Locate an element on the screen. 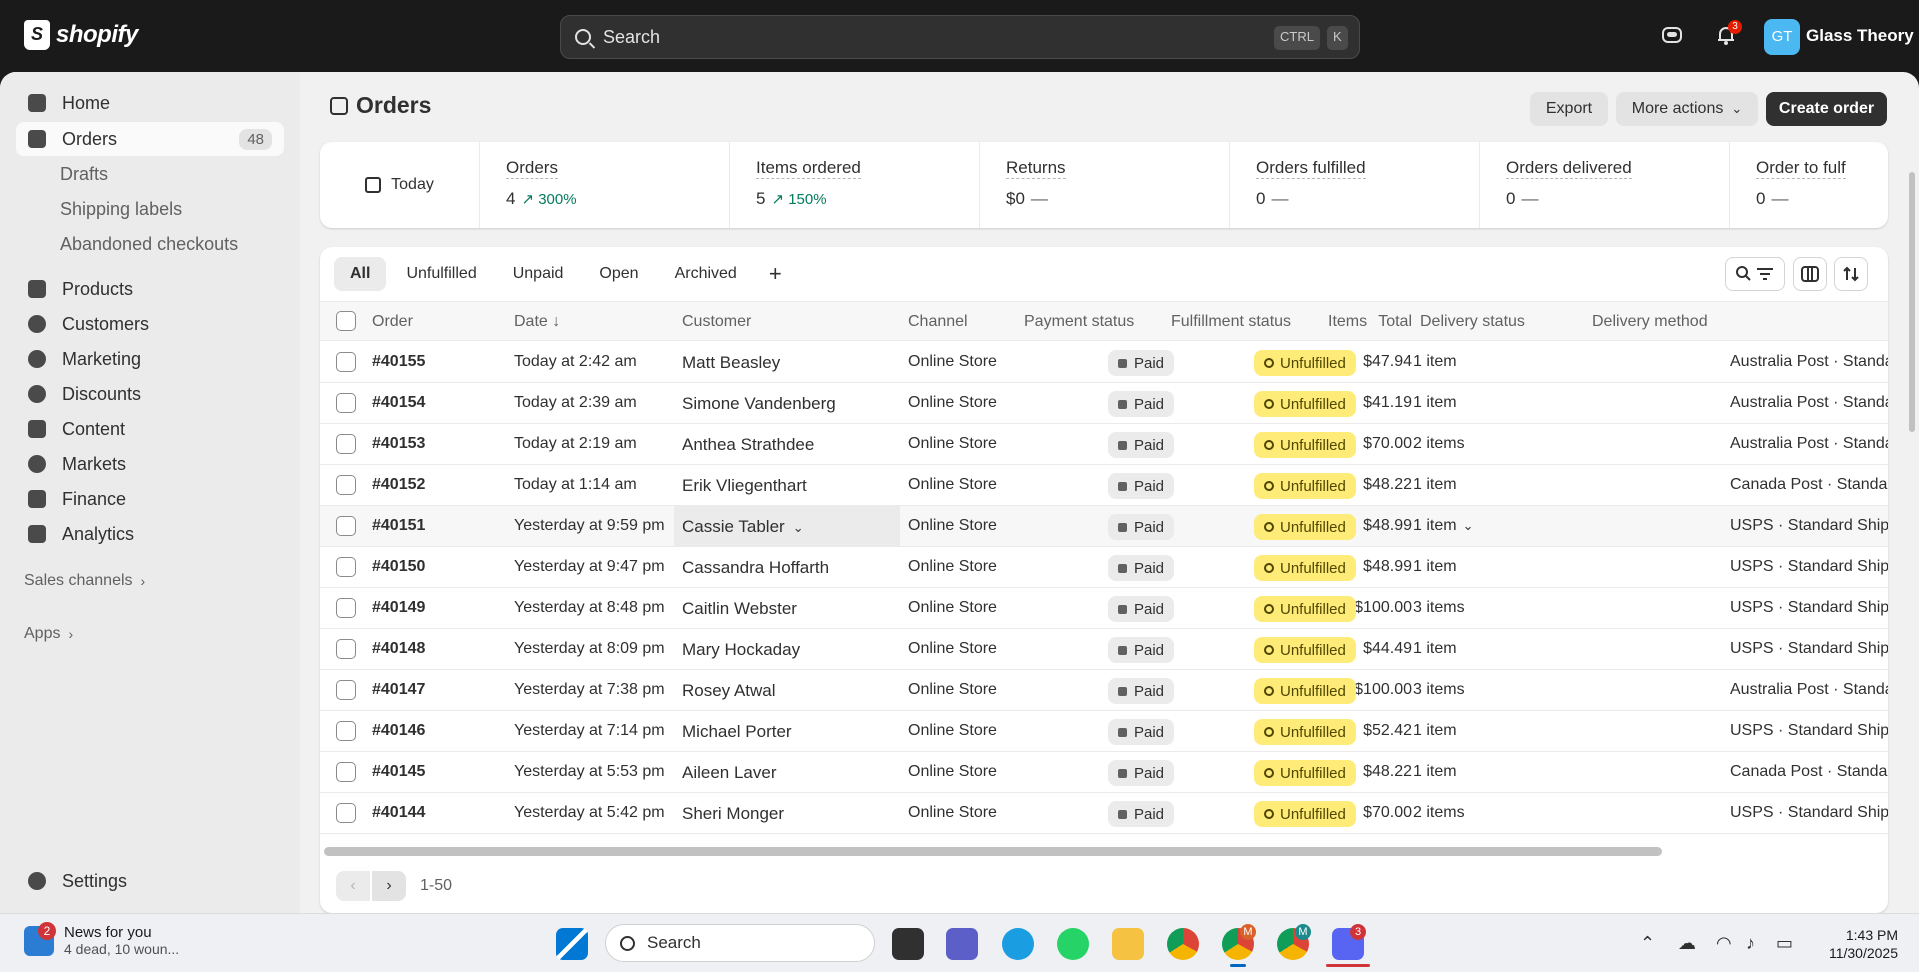 This screenshot has height=972, width=1919. shopify-logo: shopify is located at coordinates (81, 35).